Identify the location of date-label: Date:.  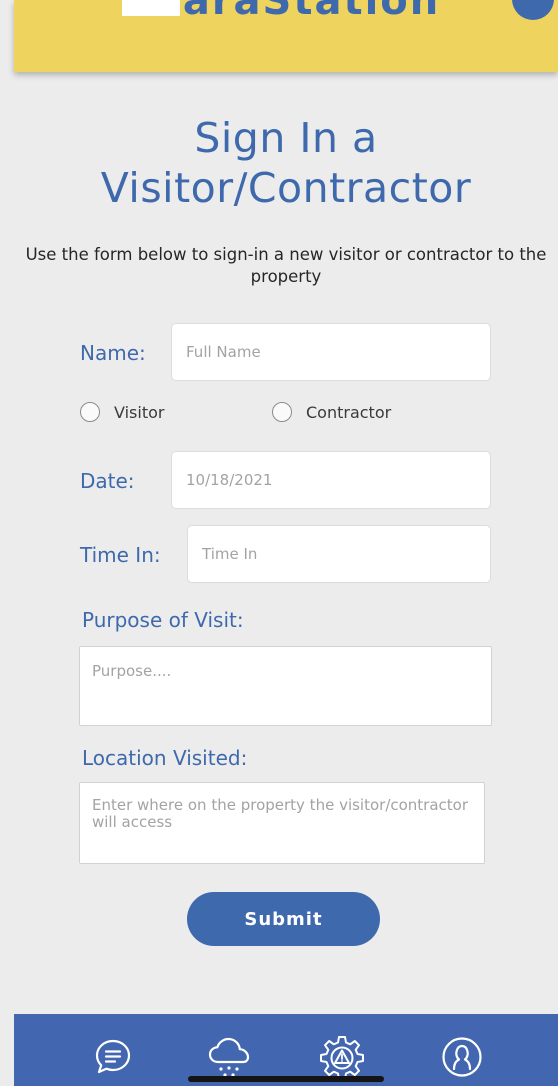
(107, 481).